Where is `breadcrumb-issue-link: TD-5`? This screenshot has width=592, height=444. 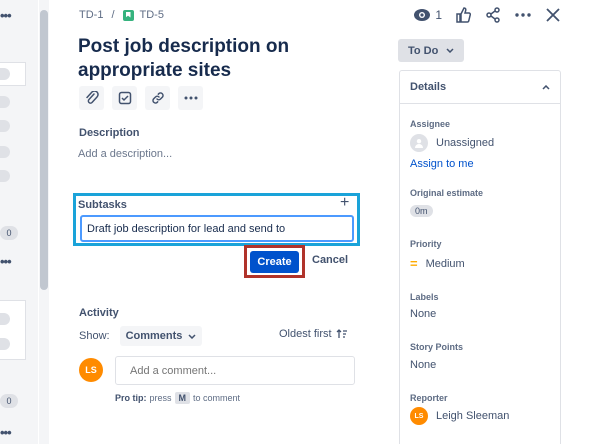
breadcrumb-issue-link: TD-5 is located at coordinates (152, 15).